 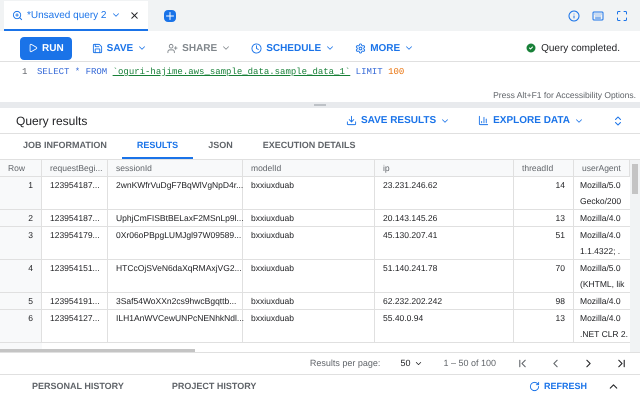 What do you see at coordinates (598, 16) in the screenshot?
I see `keyboard-icon` at bounding box center [598, 16].